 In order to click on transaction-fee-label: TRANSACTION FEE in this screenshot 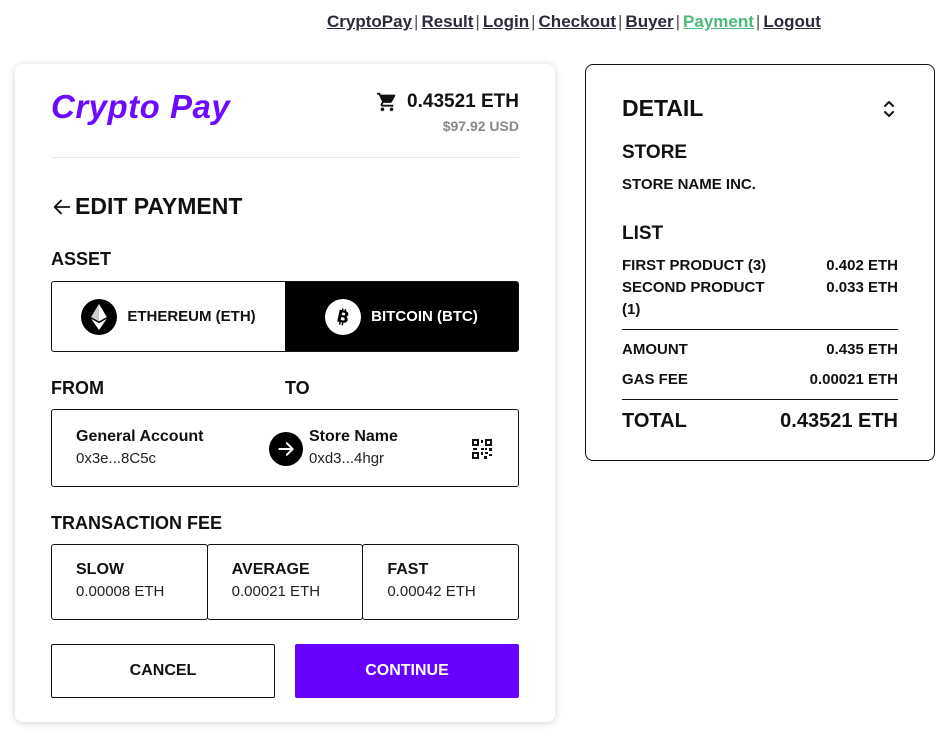, I will do `click(136, 523)`.